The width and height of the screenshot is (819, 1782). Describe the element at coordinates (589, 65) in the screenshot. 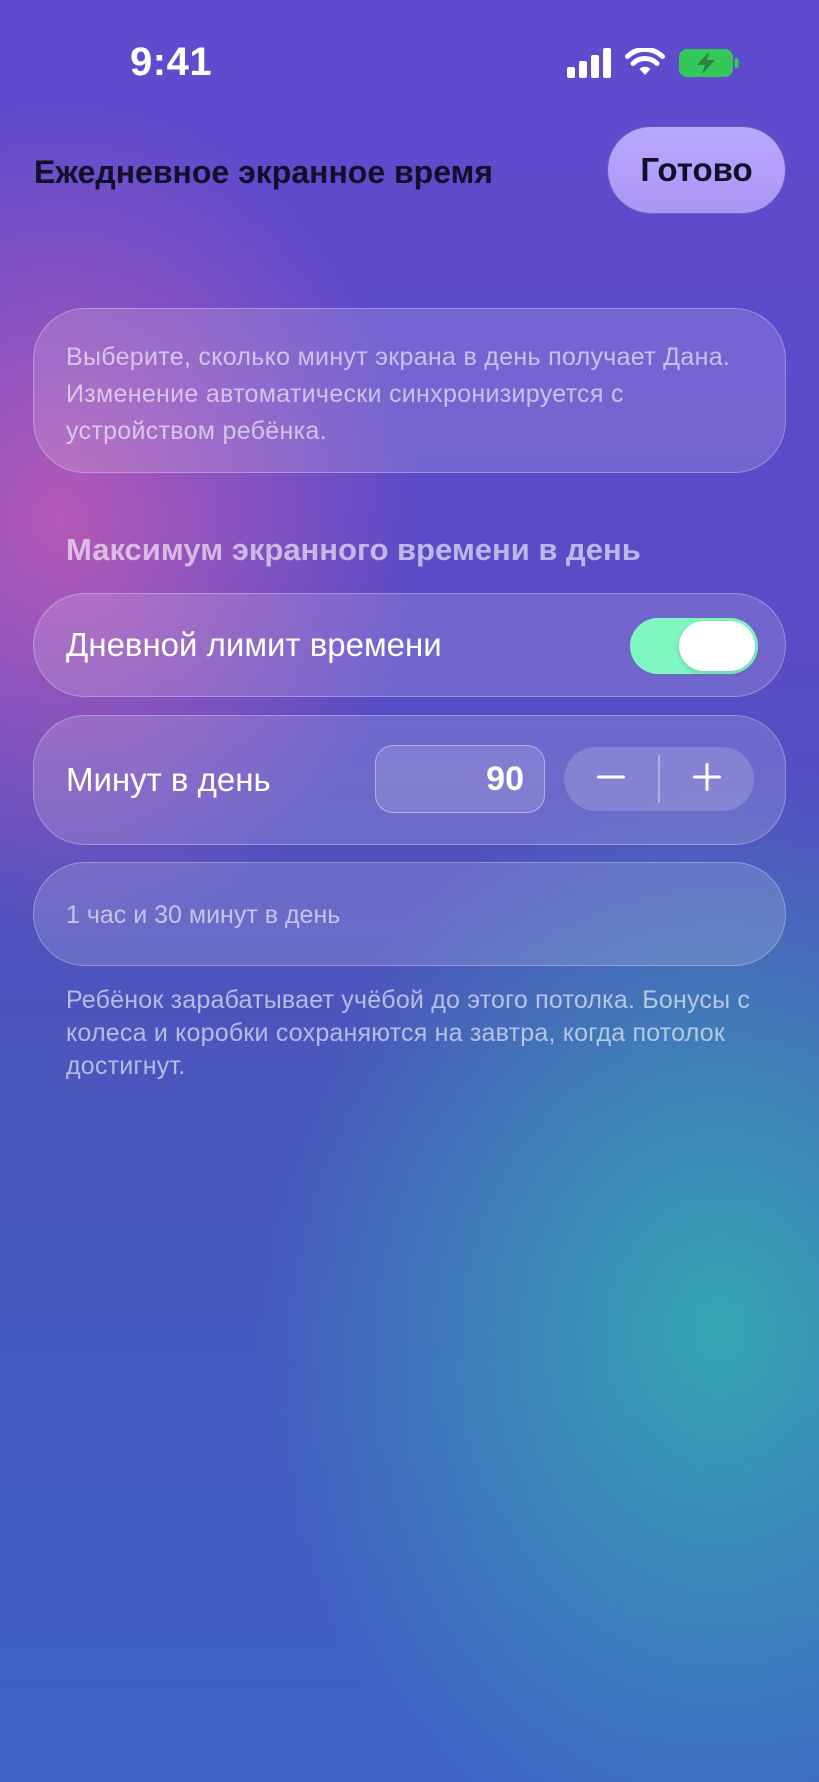

I see `cellular-signal-icon` at that location.